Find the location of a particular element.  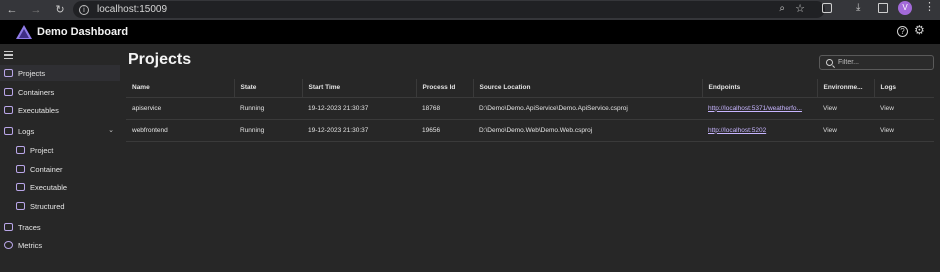

logs-icon is located at coordinates (8, 131).